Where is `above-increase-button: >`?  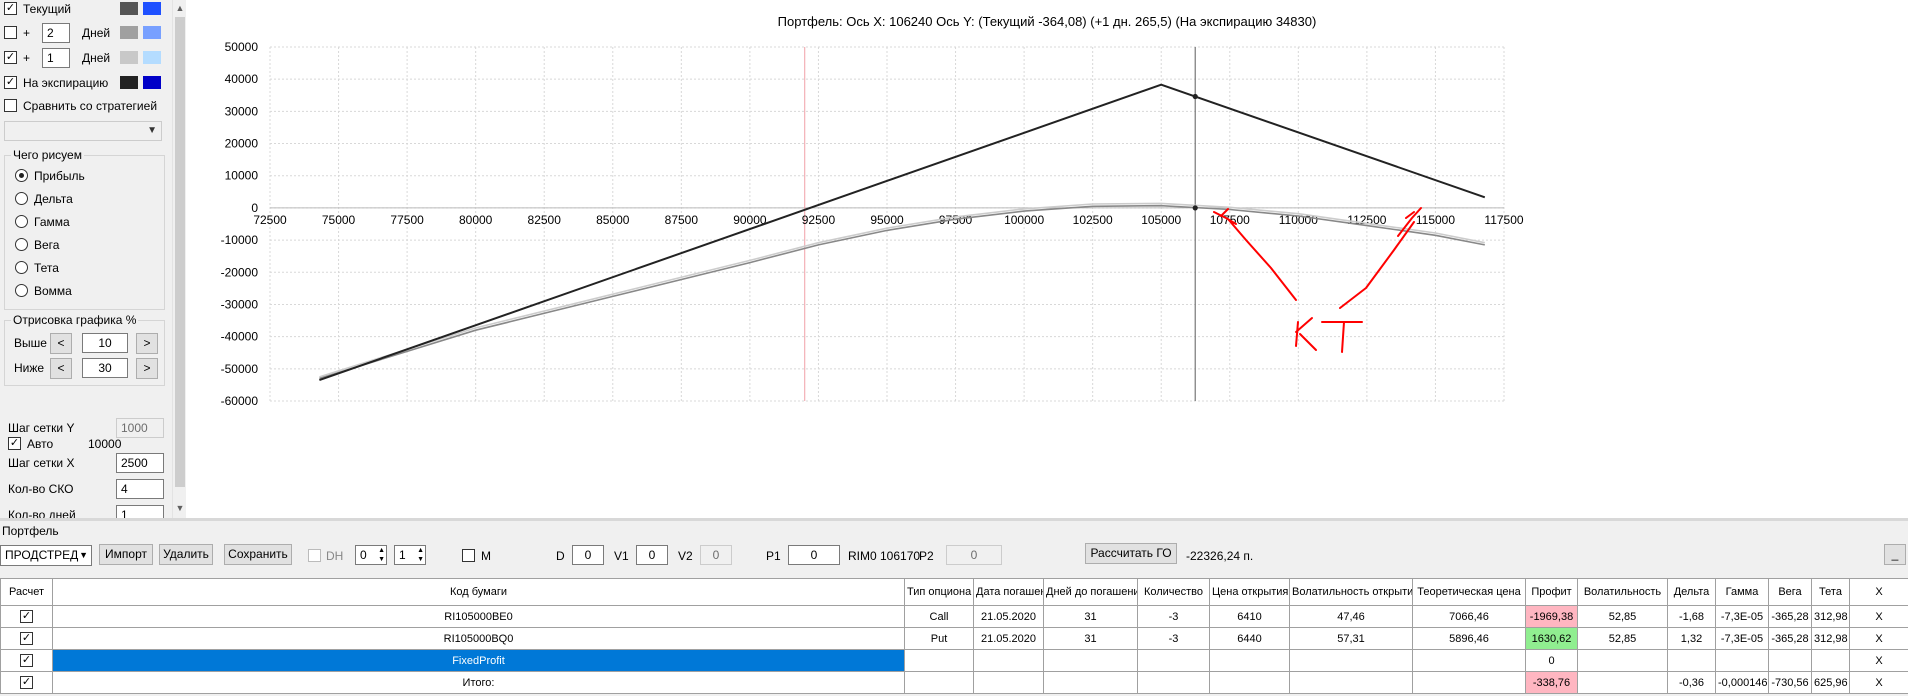
above-increase-button: > is located at coordinates (147, 343).